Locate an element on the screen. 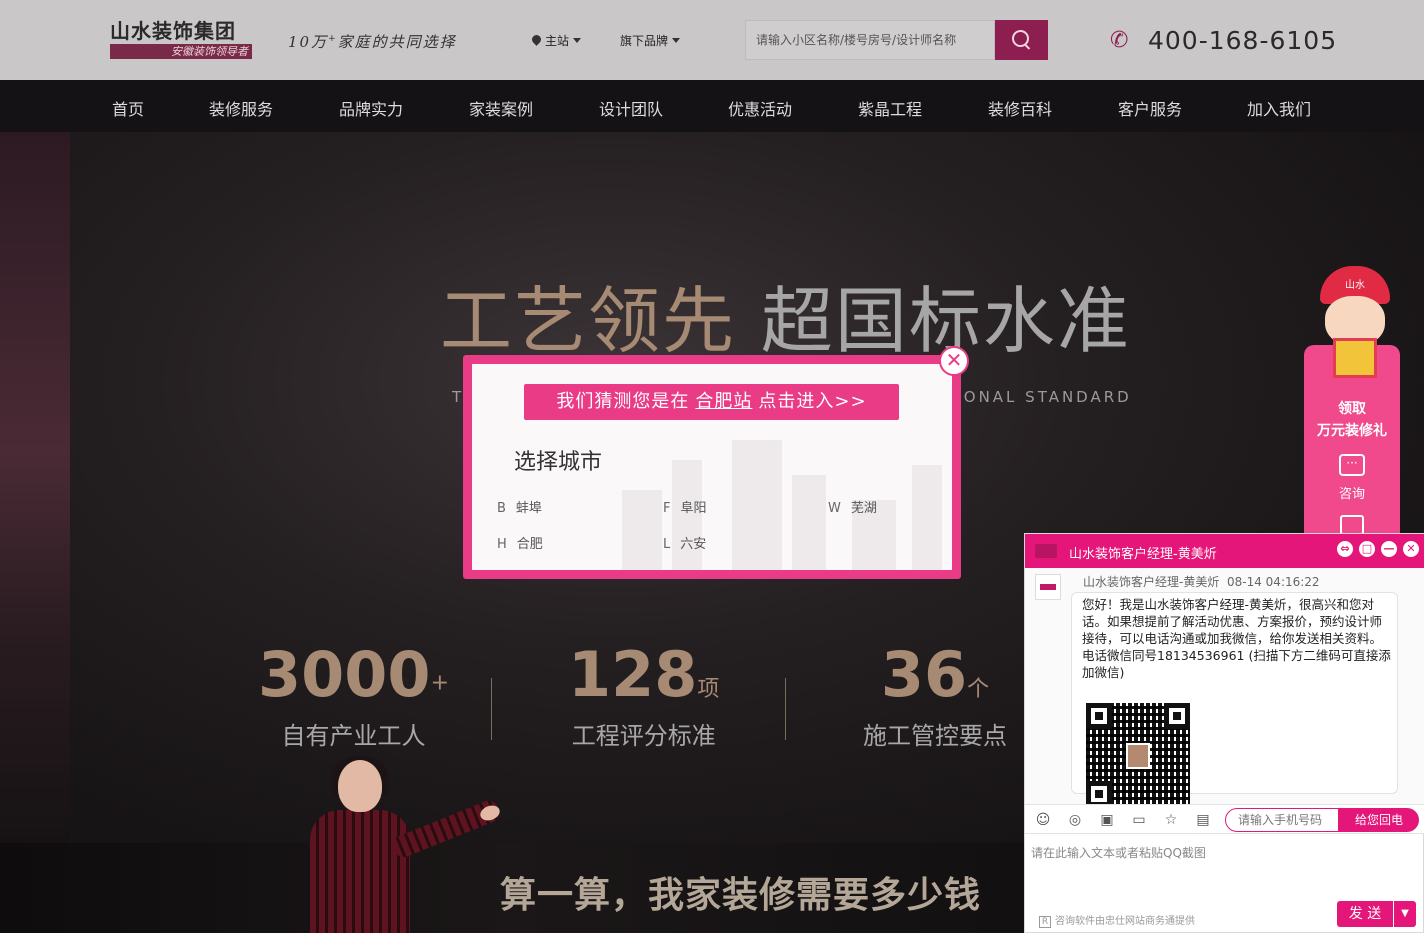  phone-icon: ✆ is located at coordinates (1119, 40).